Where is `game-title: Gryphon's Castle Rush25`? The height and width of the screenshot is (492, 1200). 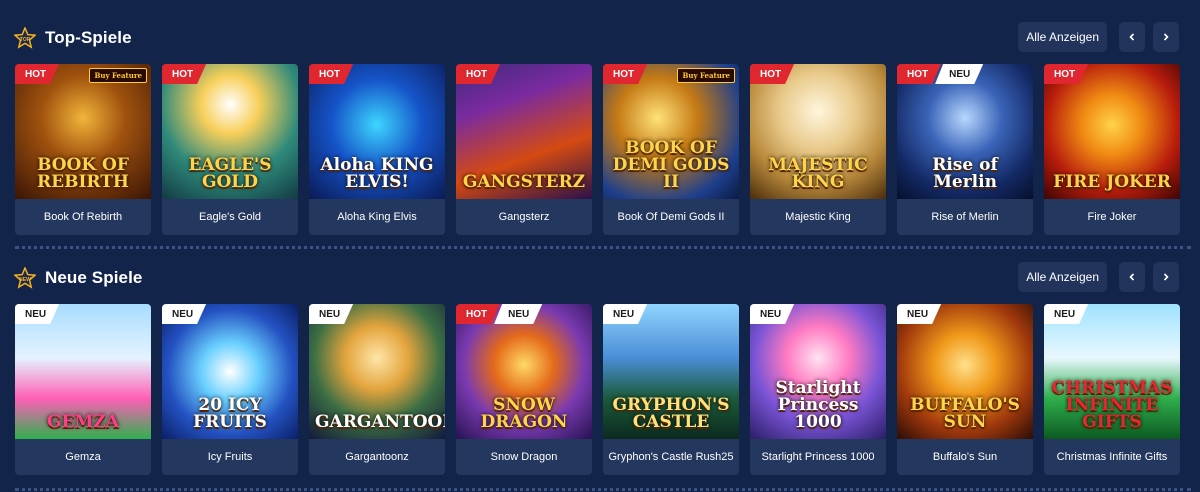 game-title: Gryphon's Castle Rush25 is located at coordinates (671, 457).